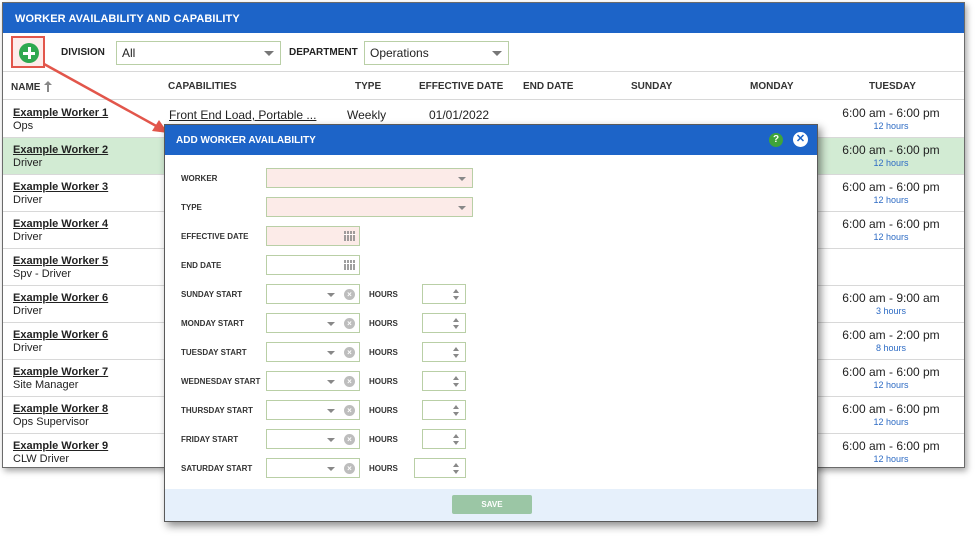 The image size is (980, 537). What do you see at coordinates (212, 294) in the screenshot?
I see `day-start-label: SUNDAY START` at bounding box center [212, 294].